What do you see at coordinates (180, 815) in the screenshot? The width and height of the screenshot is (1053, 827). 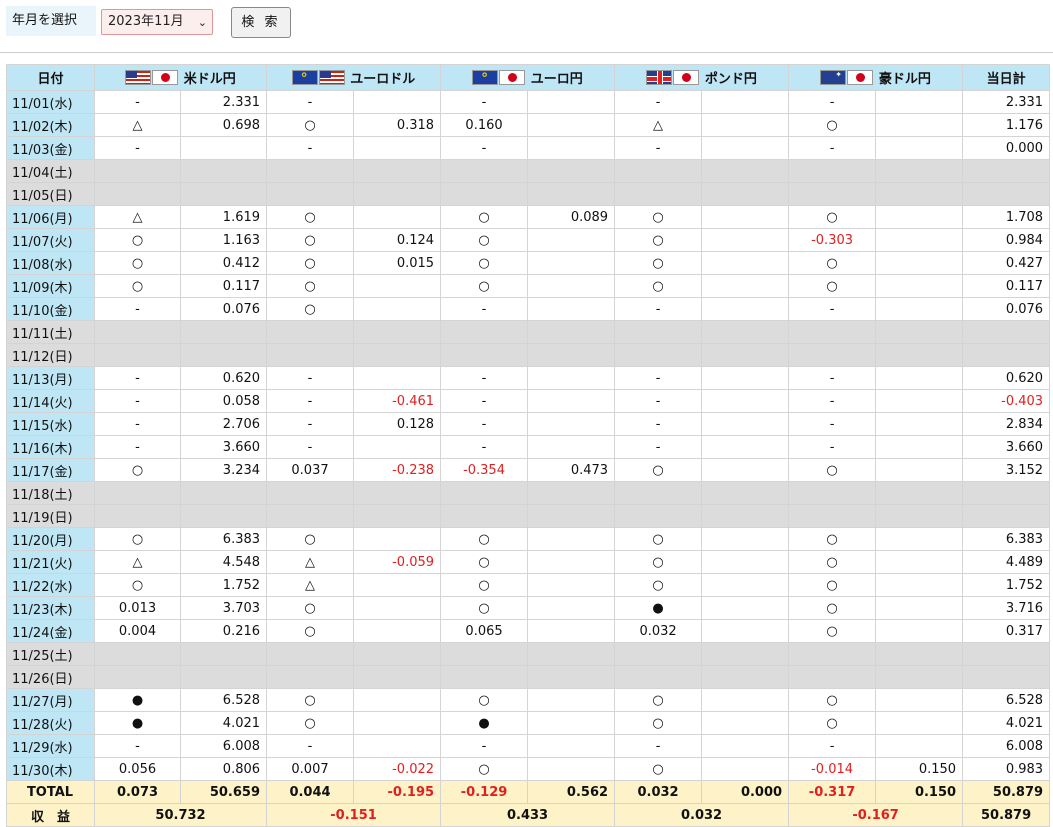 I see `profit-cell: 50.732` at bounding box center [180, 815].